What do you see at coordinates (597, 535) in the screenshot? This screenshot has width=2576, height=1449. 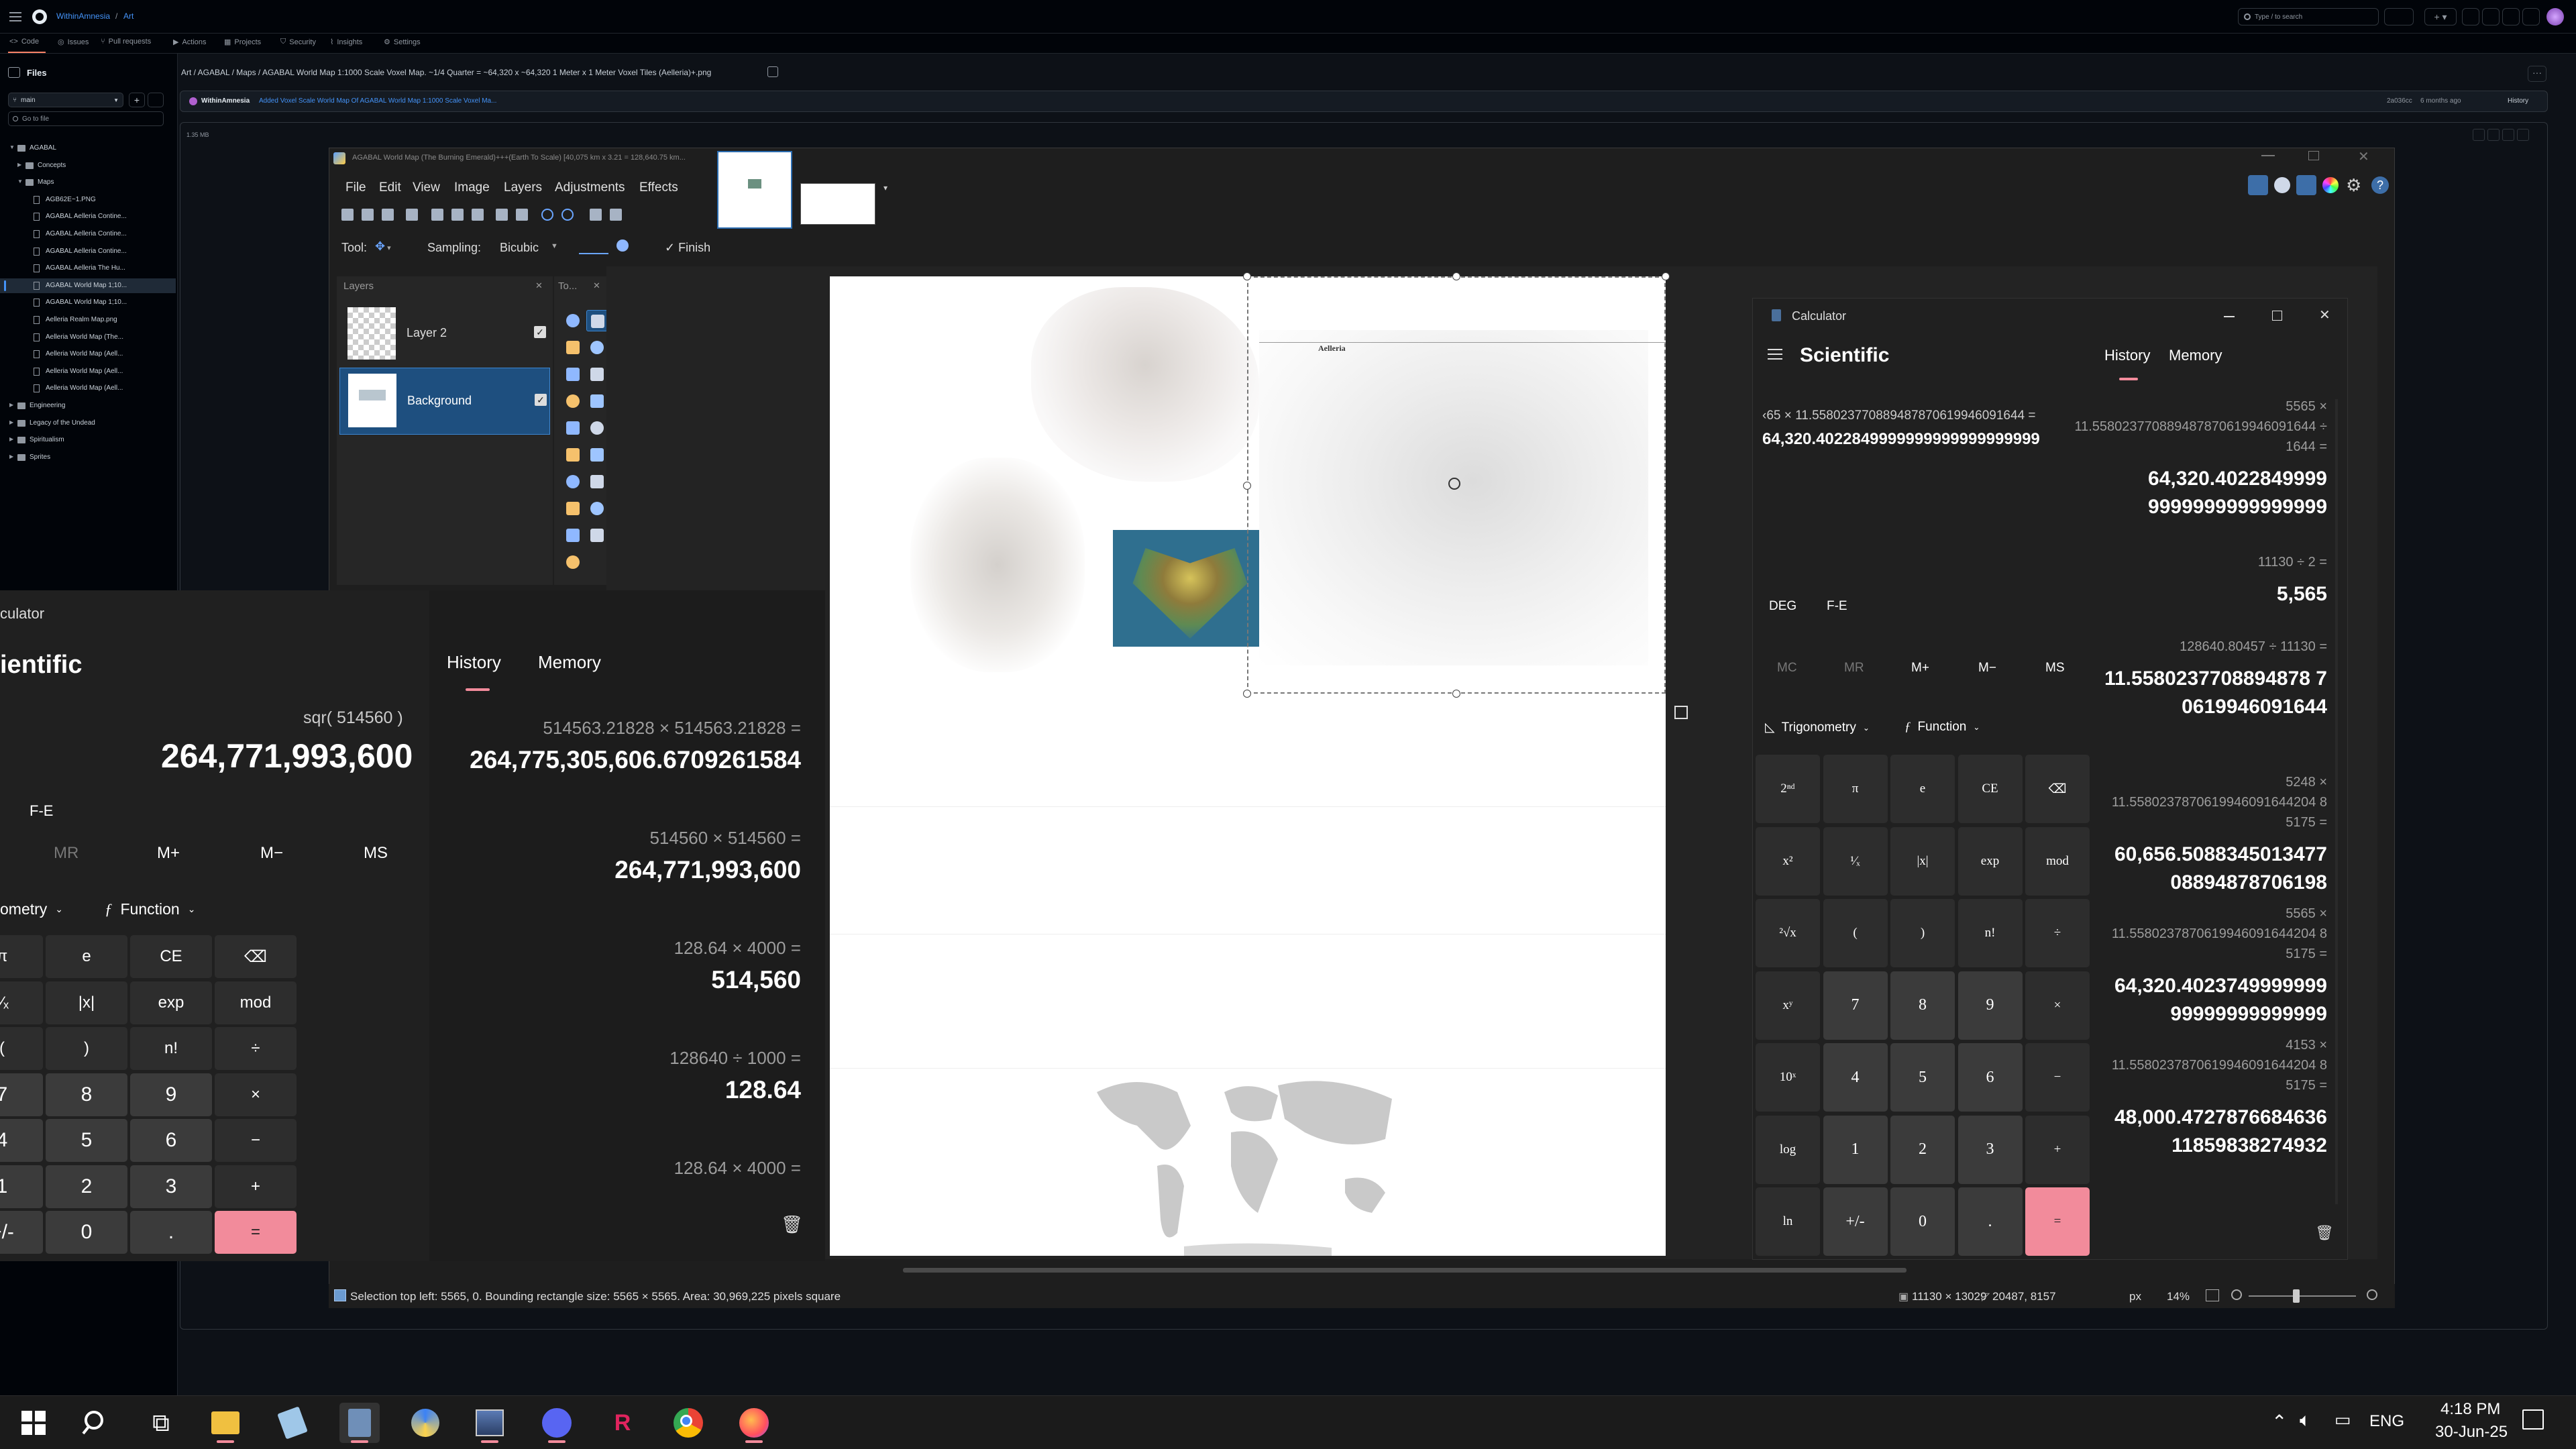 I see `line-curve-icon` at bounding box center [597, 535].